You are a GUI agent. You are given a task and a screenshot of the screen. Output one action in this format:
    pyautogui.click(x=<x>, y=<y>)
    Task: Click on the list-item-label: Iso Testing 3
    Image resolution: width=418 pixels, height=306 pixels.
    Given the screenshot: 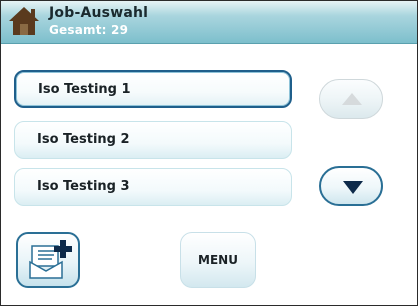 What is the action you would take?
    pyautogui.click(x=83, y=186)
    